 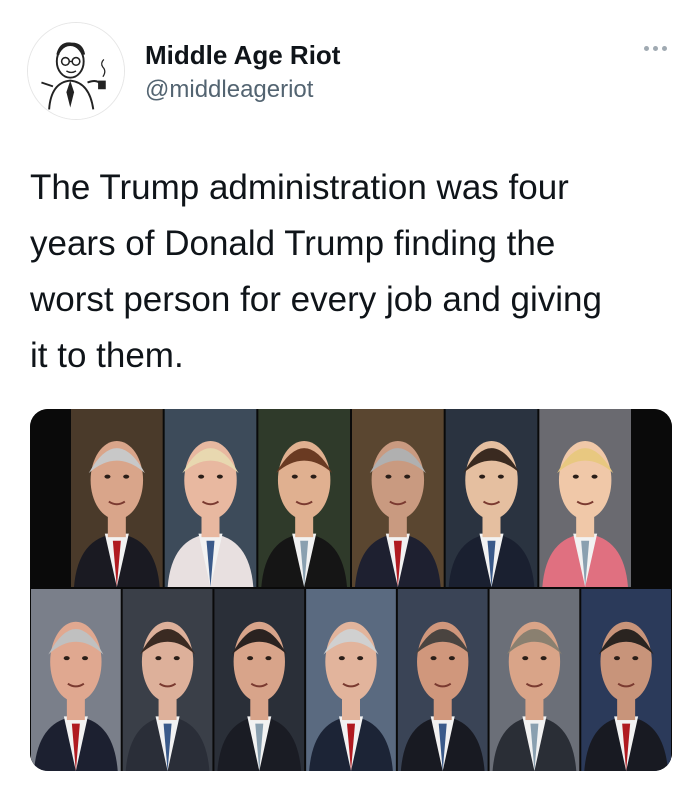 What do you see at coordinates (229, 90) in the screenshot?
I see `author-handle: @middleageriot` at bounding box center [229, 90].